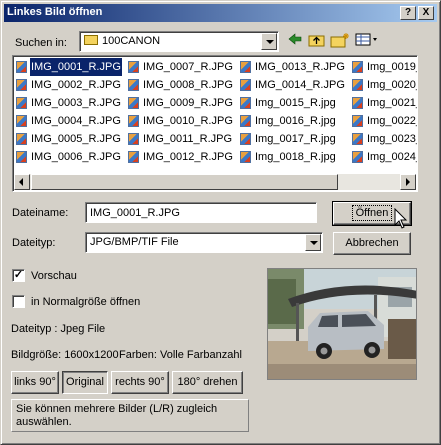  I want to click on file-name: IMG_0006_R.JPG, so click(76, 157).